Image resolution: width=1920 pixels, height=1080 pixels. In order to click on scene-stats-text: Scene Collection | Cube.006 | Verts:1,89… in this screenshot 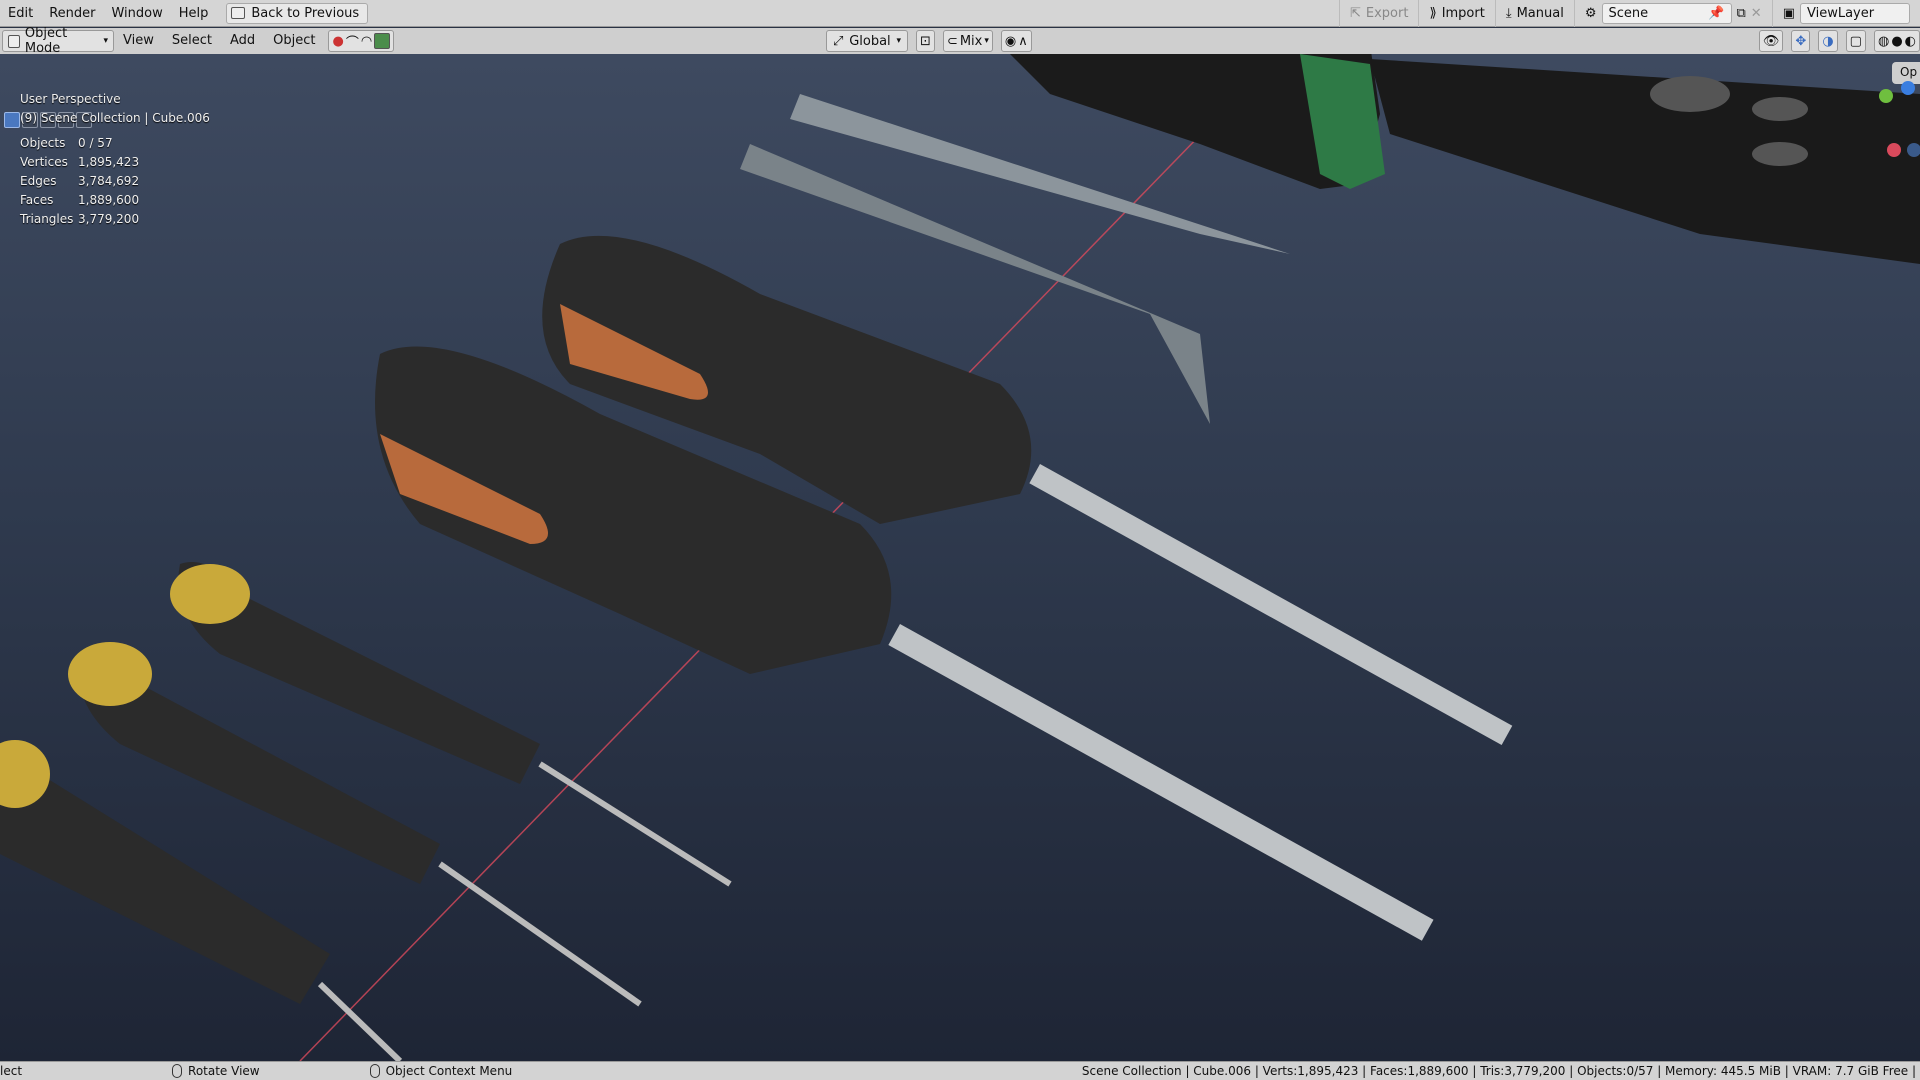, I will do `click(1498, 1071)`.